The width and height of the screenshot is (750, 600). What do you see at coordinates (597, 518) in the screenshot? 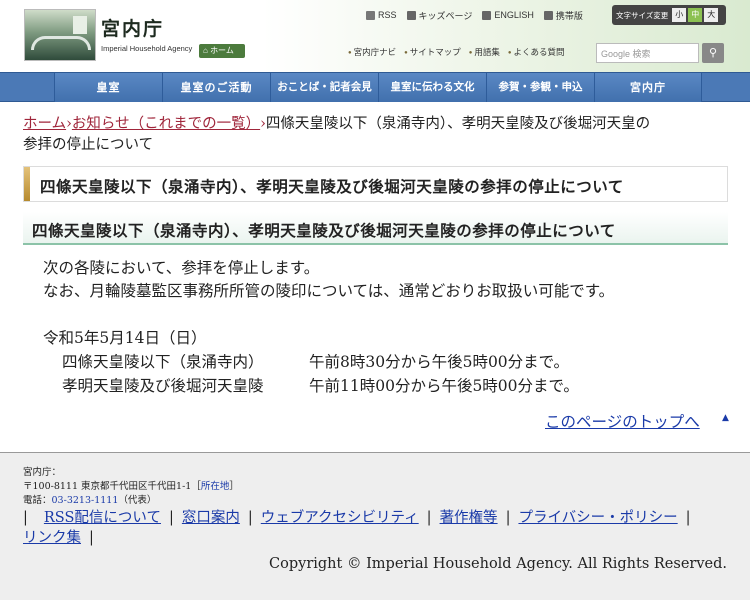
I see `footer-link-privacy: プライバシー・ポリシー` at bounding box center [597, 518].